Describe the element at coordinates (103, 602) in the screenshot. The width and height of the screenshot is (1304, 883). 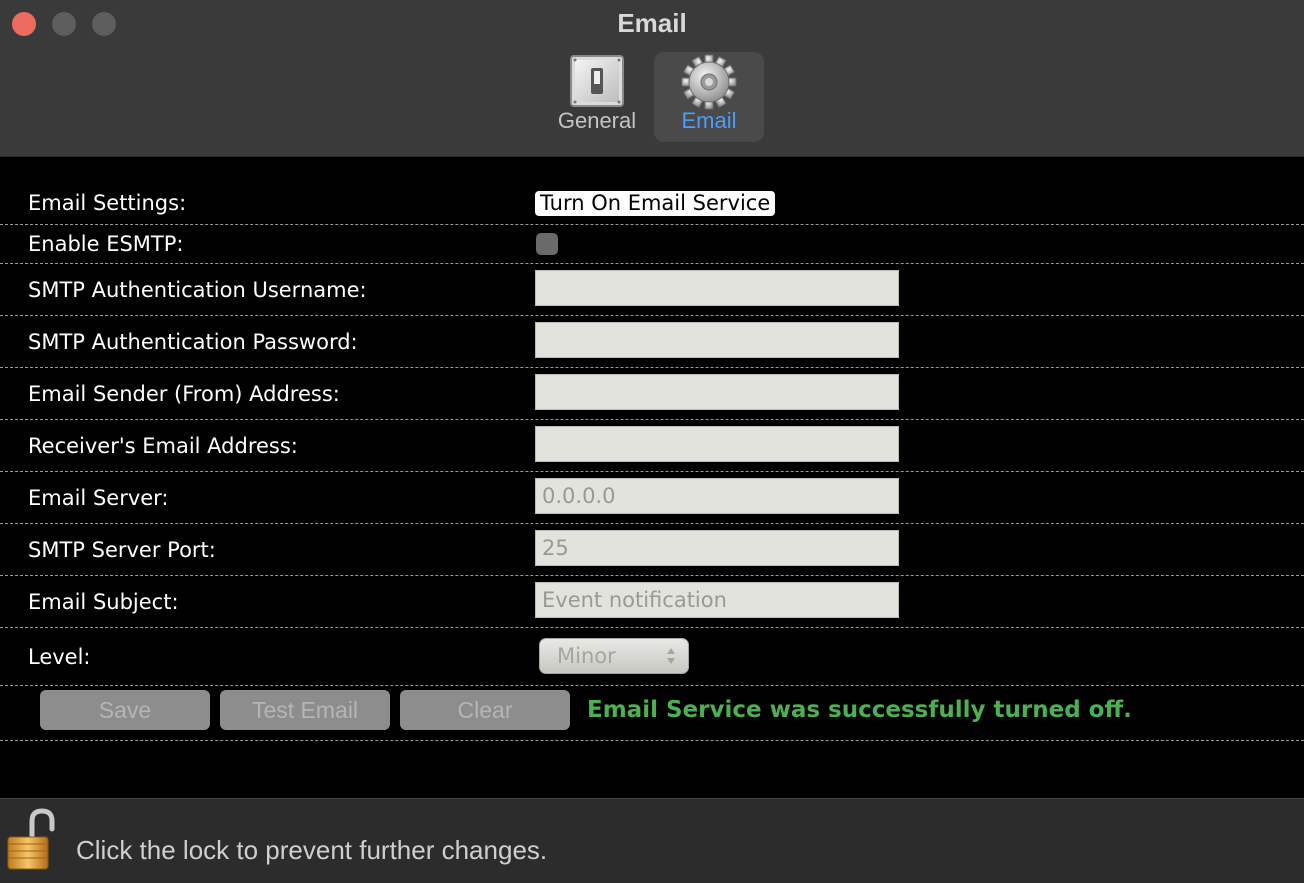
I see `email-subject-label: Email Subject:` at that location.